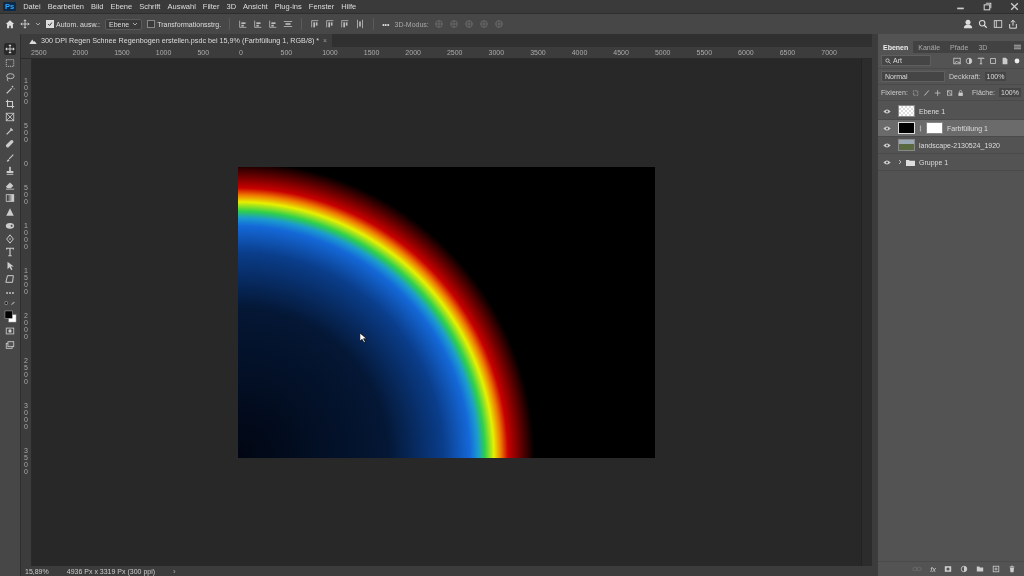 The height and width of the screenshot is (576, 1024). Describe the element at coordinates (33, 40) in the screenshot. I see `mountain-icon` at that location.